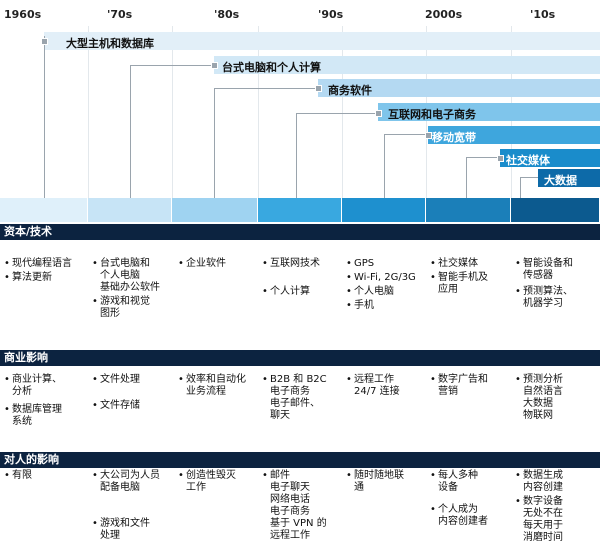 Image resolution: width=600 pixels, height=556 pixels. What do you see at coordinates (300, 460) in the screenshot?
I see `section-header-people: 对人的影响` at bounding box center [300, 460].